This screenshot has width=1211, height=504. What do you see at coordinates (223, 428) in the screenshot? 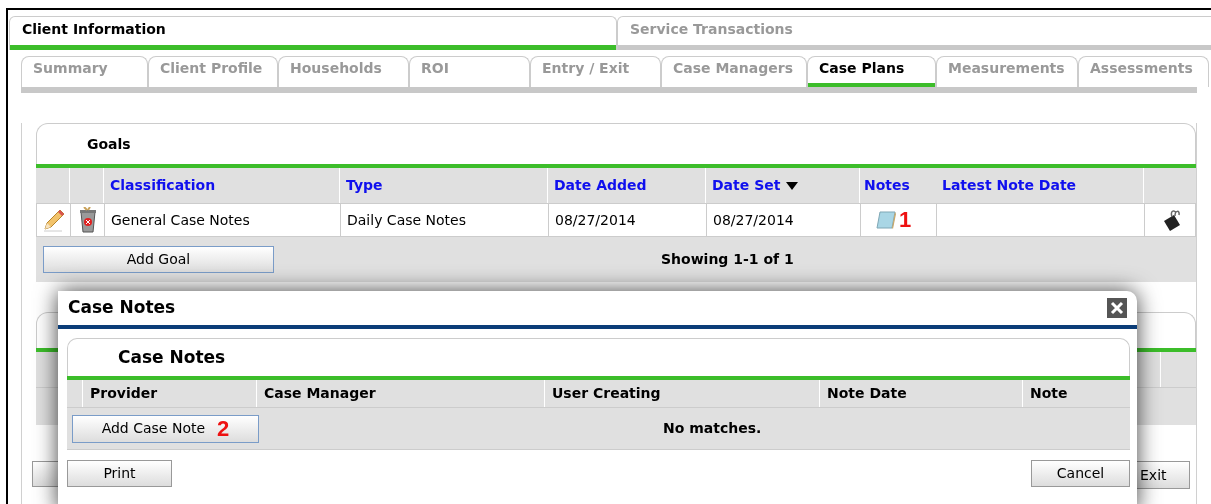
I see `annotation-number: 2` at bounding box center [223, 428].